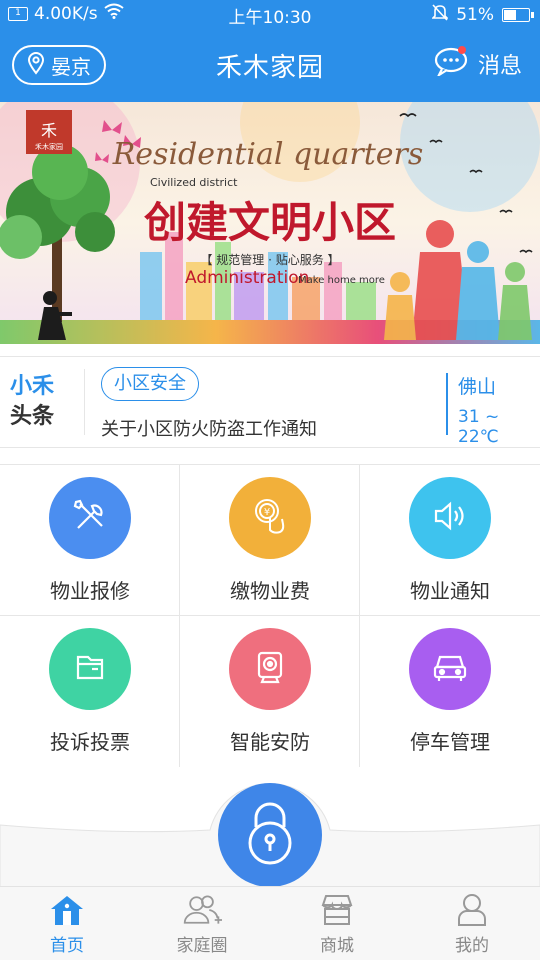 This screenshot has height=960, width=540. Describe the element at coordinates (194, 182) in the screenshot. I see `svg-text: Civilized district` at that location.